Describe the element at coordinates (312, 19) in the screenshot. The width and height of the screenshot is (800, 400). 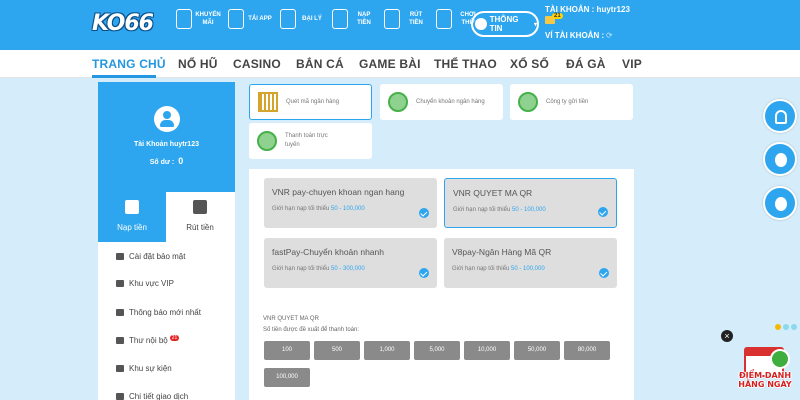
I see `top-menu-label: ĐẠI LÝ` at that location.